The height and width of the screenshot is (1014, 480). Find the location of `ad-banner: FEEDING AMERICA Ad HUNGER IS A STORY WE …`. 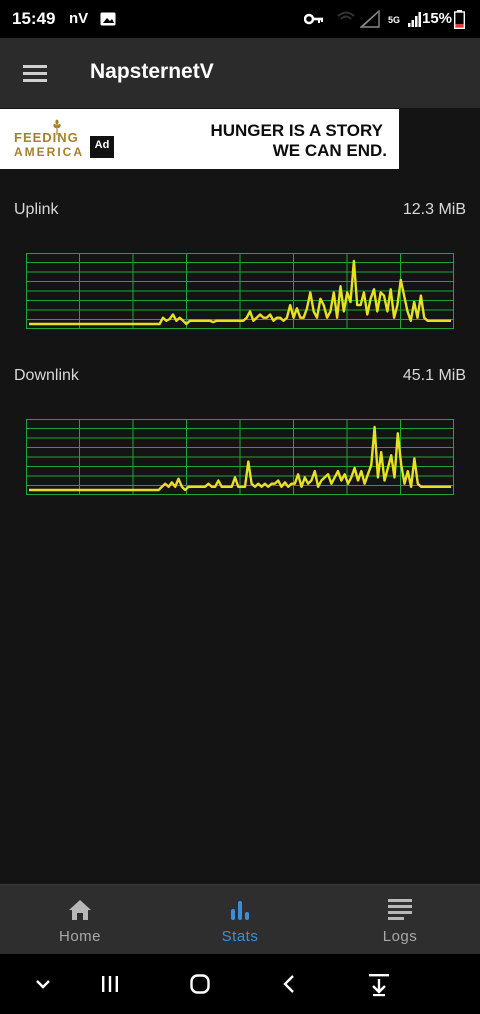

ad-banner: FEEDING AMERICA Ad HUNGER IS A STORY WE … is located at coordinates (199, 139).